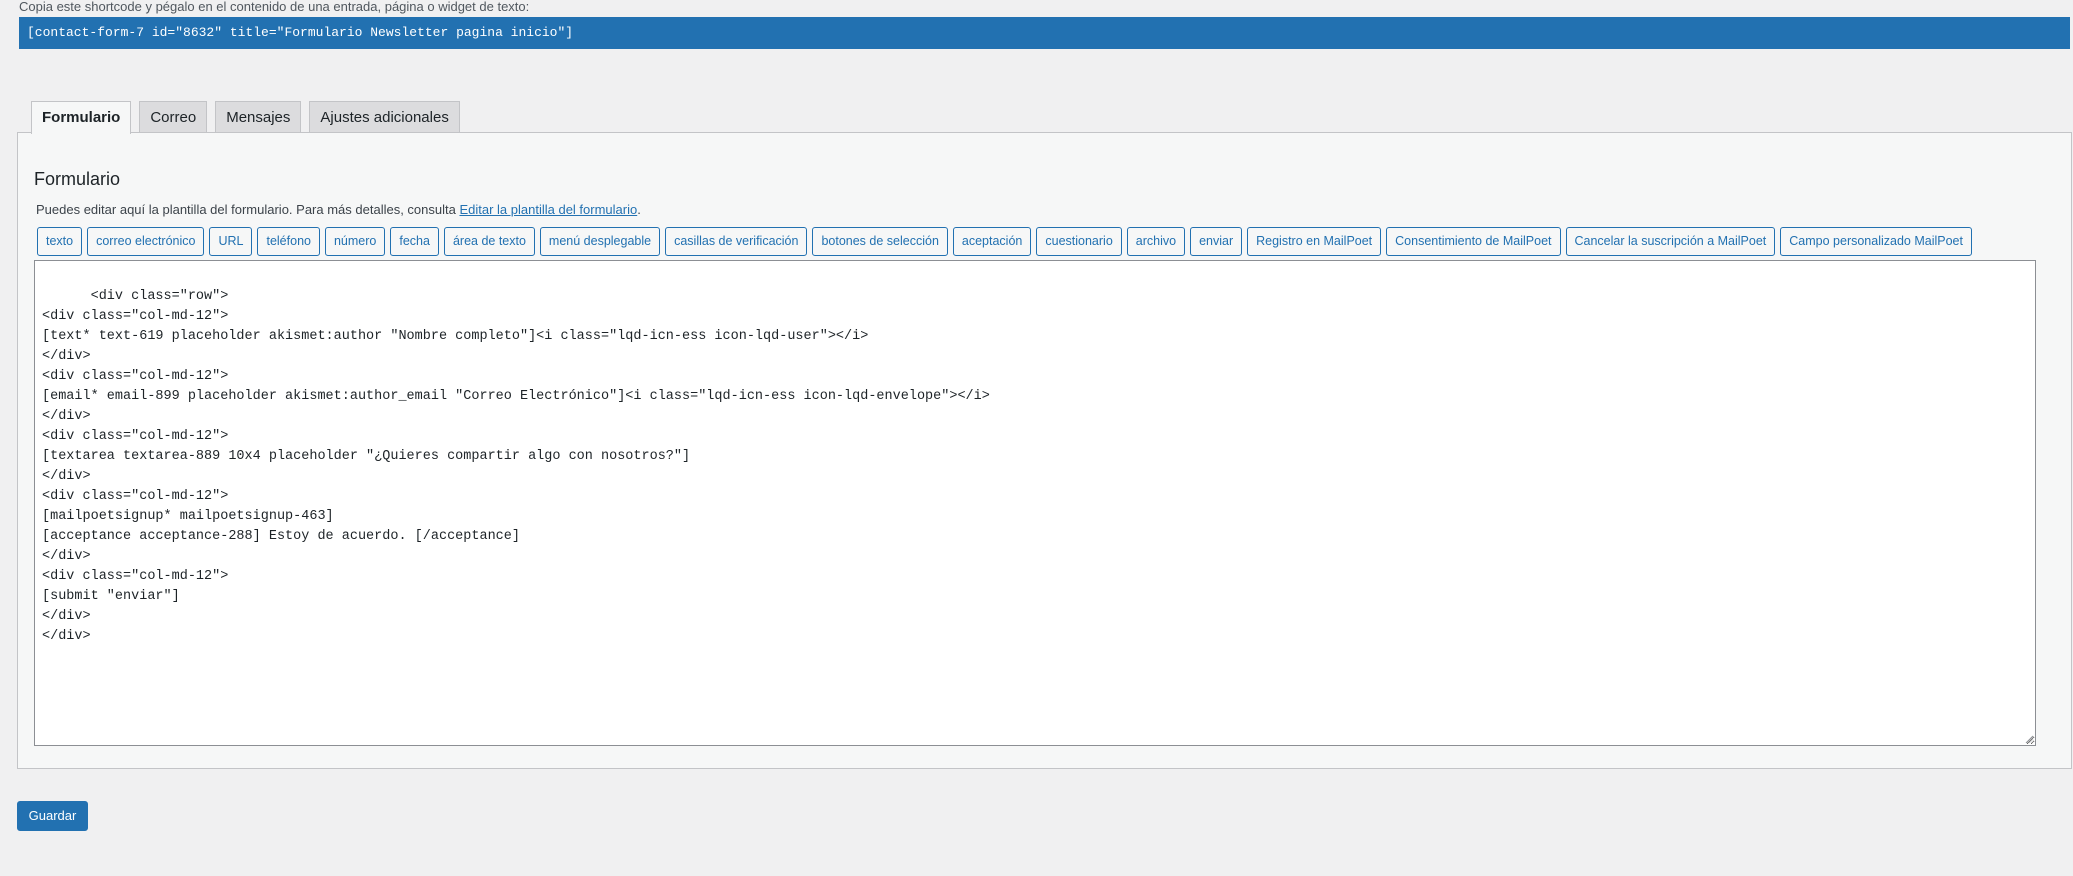 This screenshot has height=876, width=2073. I want to click on tag-button-menu-desplegable: menú desplegable, so click(600, 241).